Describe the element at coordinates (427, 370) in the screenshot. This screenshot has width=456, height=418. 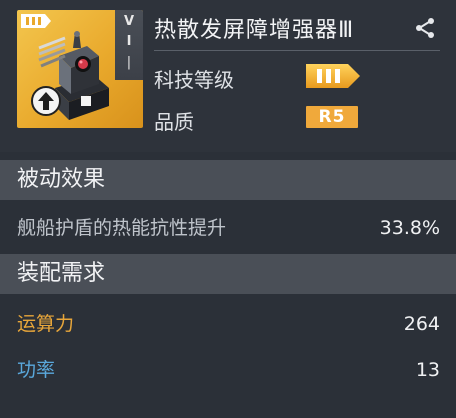
I see `power-value: 13` at that location.